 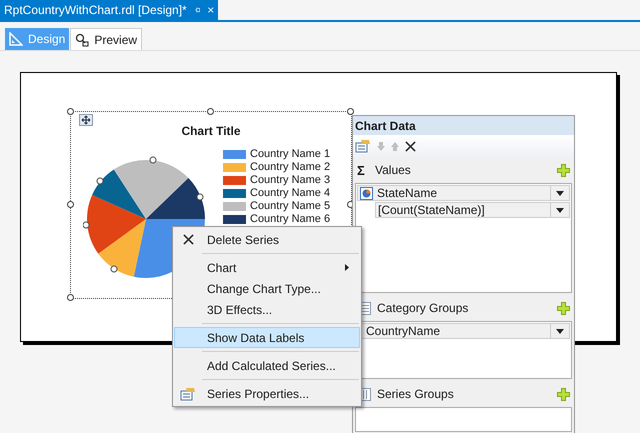 I want to click on legend-label: Country Name 5, so click(x=290, y=206).